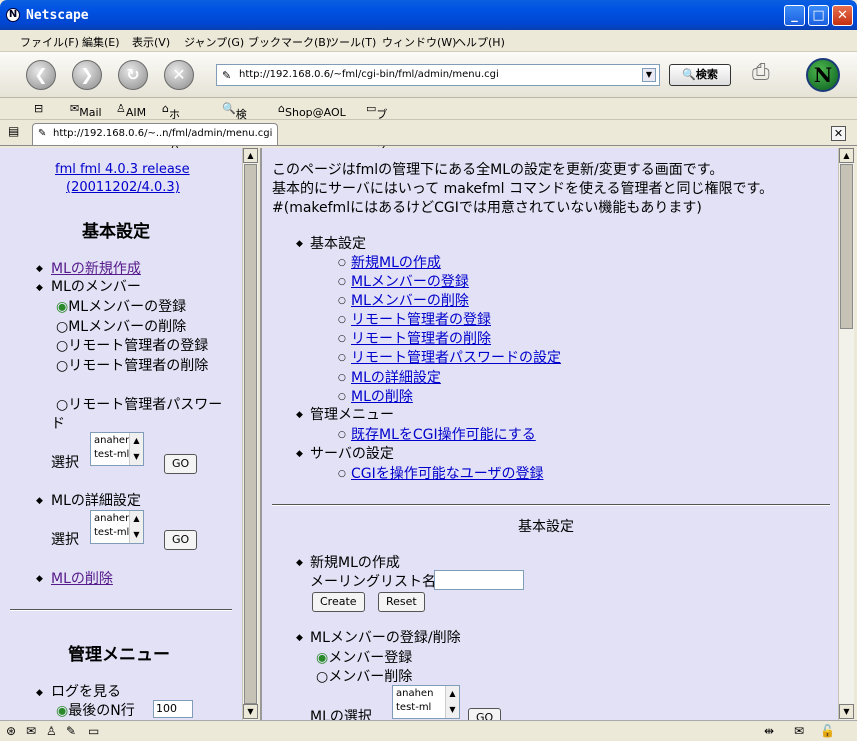 Image resolution: width=857 pixels, height=741 pixels. What do you see at coordinates (122, 169) in the screenshot?
I see `version-link-line1: fml fml 4.0.3 release` at bounding box center [122, 169].